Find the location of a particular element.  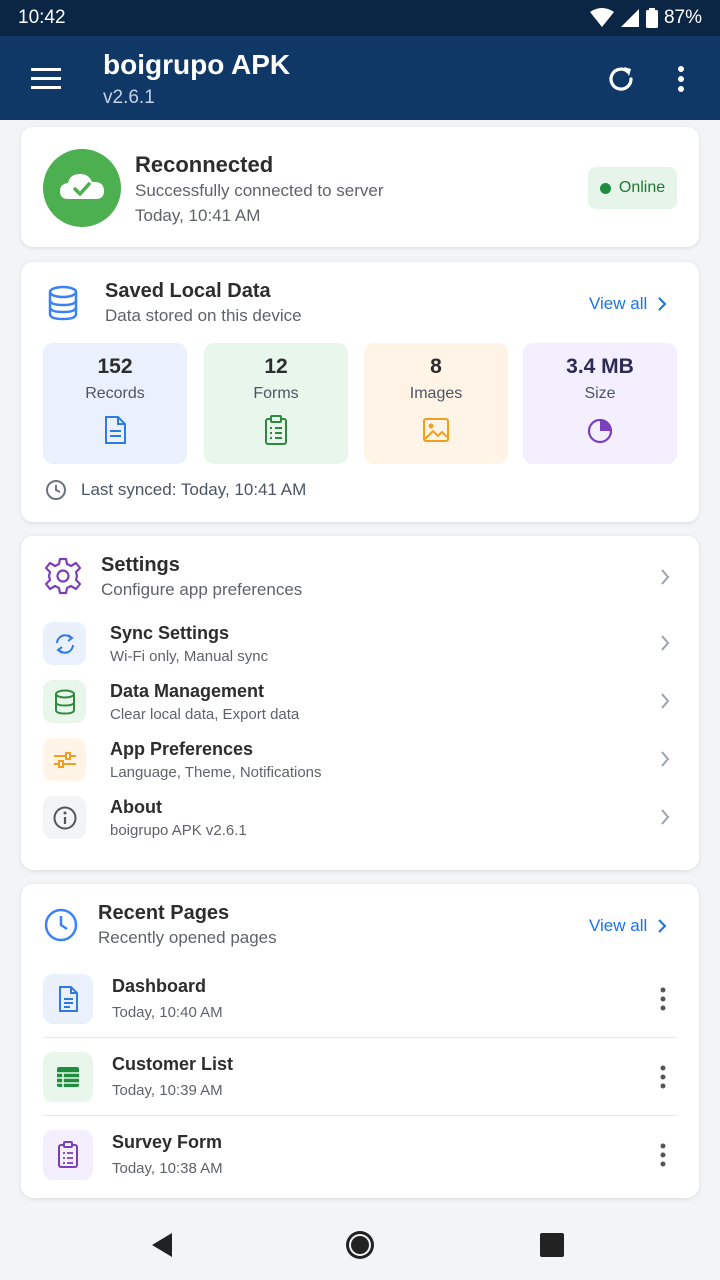

recent-pages-title: Recent Pages is located at coordinates (164, 913).